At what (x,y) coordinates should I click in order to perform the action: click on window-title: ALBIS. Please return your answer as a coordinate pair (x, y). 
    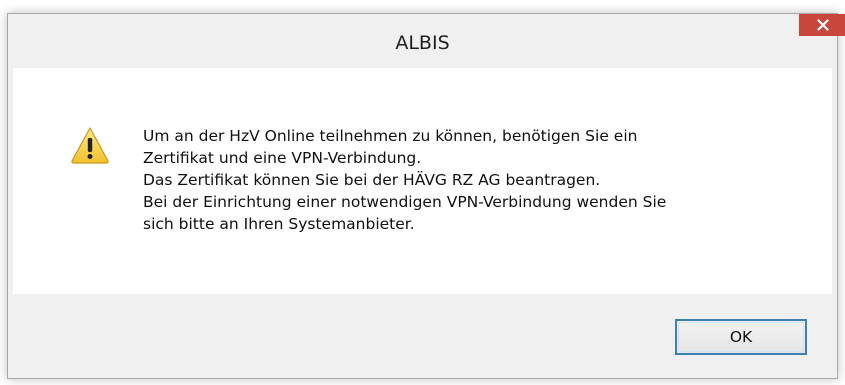
    Looking at the image, I should click on (422, 43).